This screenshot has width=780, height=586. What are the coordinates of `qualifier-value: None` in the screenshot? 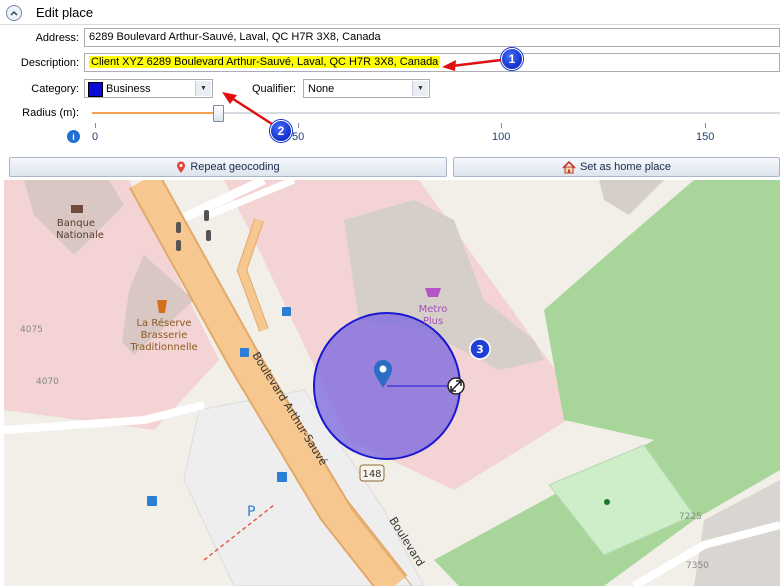 It's located at (321, 89).